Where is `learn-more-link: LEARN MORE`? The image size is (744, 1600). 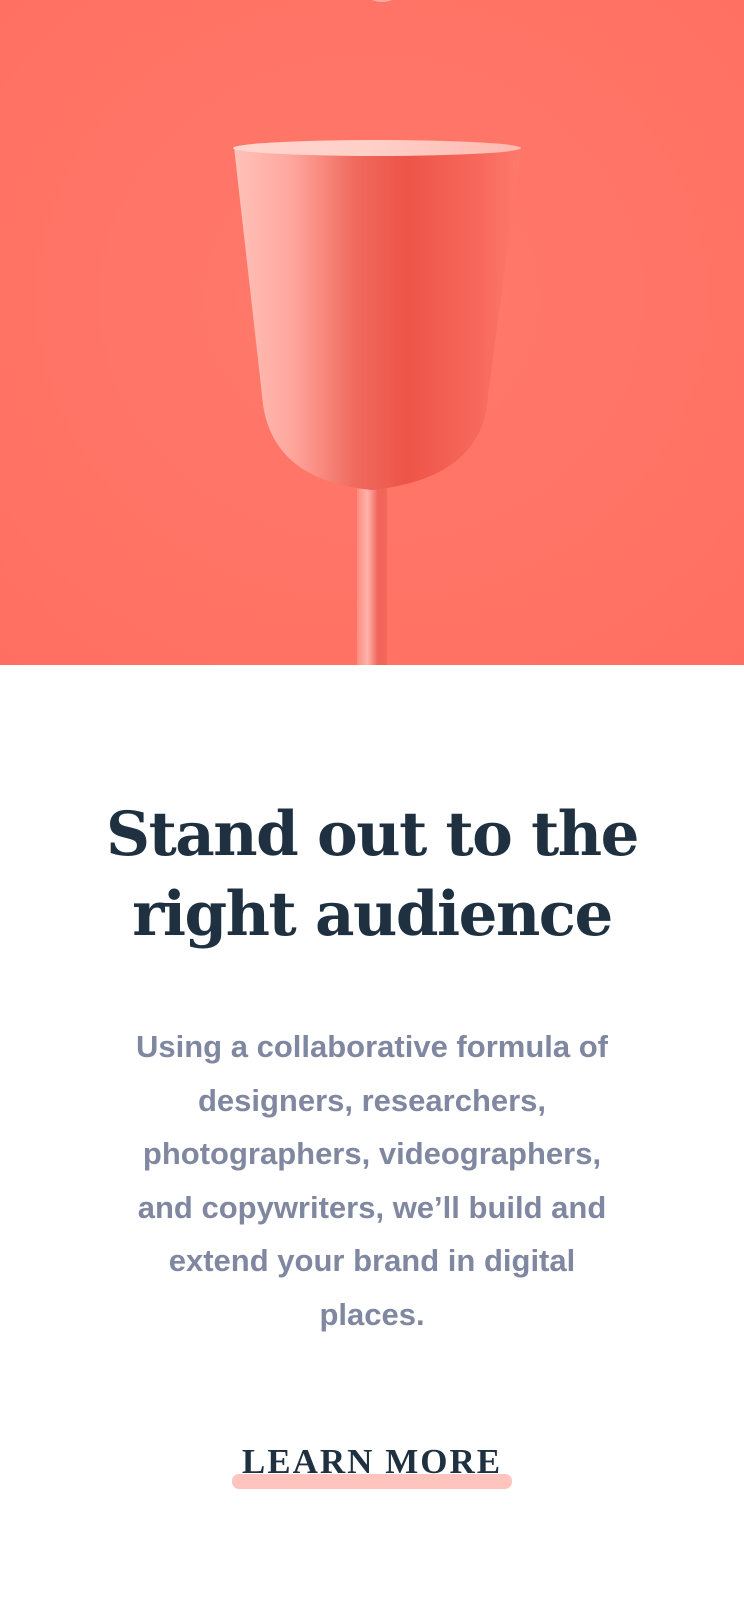 learn-more-link: LEARN MORE is located at coordinates (372, 1470).